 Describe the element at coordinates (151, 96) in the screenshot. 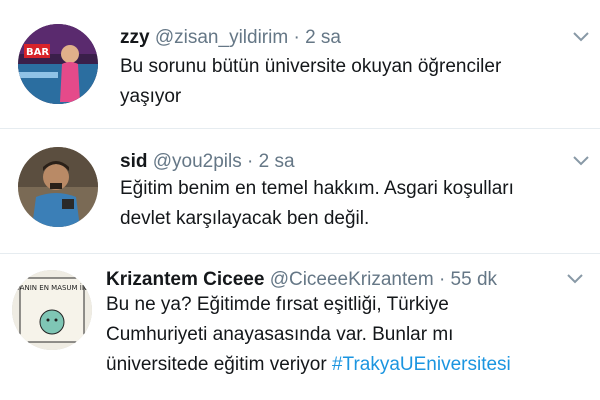

I see `tweet-text-line: yaşıyor` at that location.